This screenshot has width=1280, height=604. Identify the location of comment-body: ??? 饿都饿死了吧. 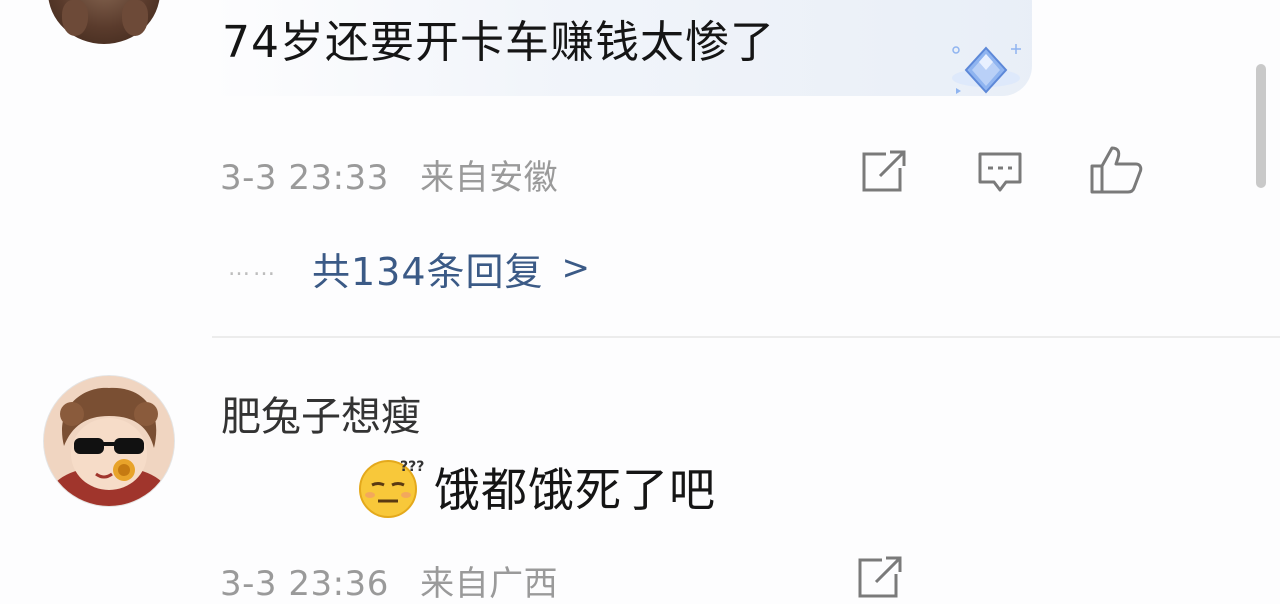
(536, 487).